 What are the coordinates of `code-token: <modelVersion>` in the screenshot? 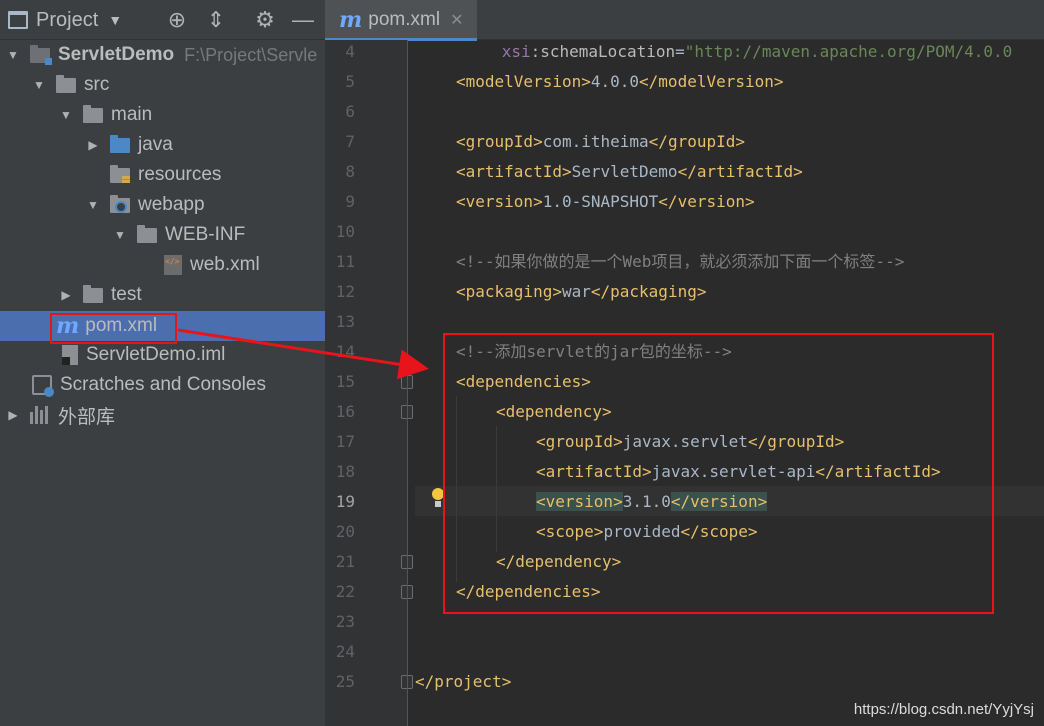 It's located at (523, 81).